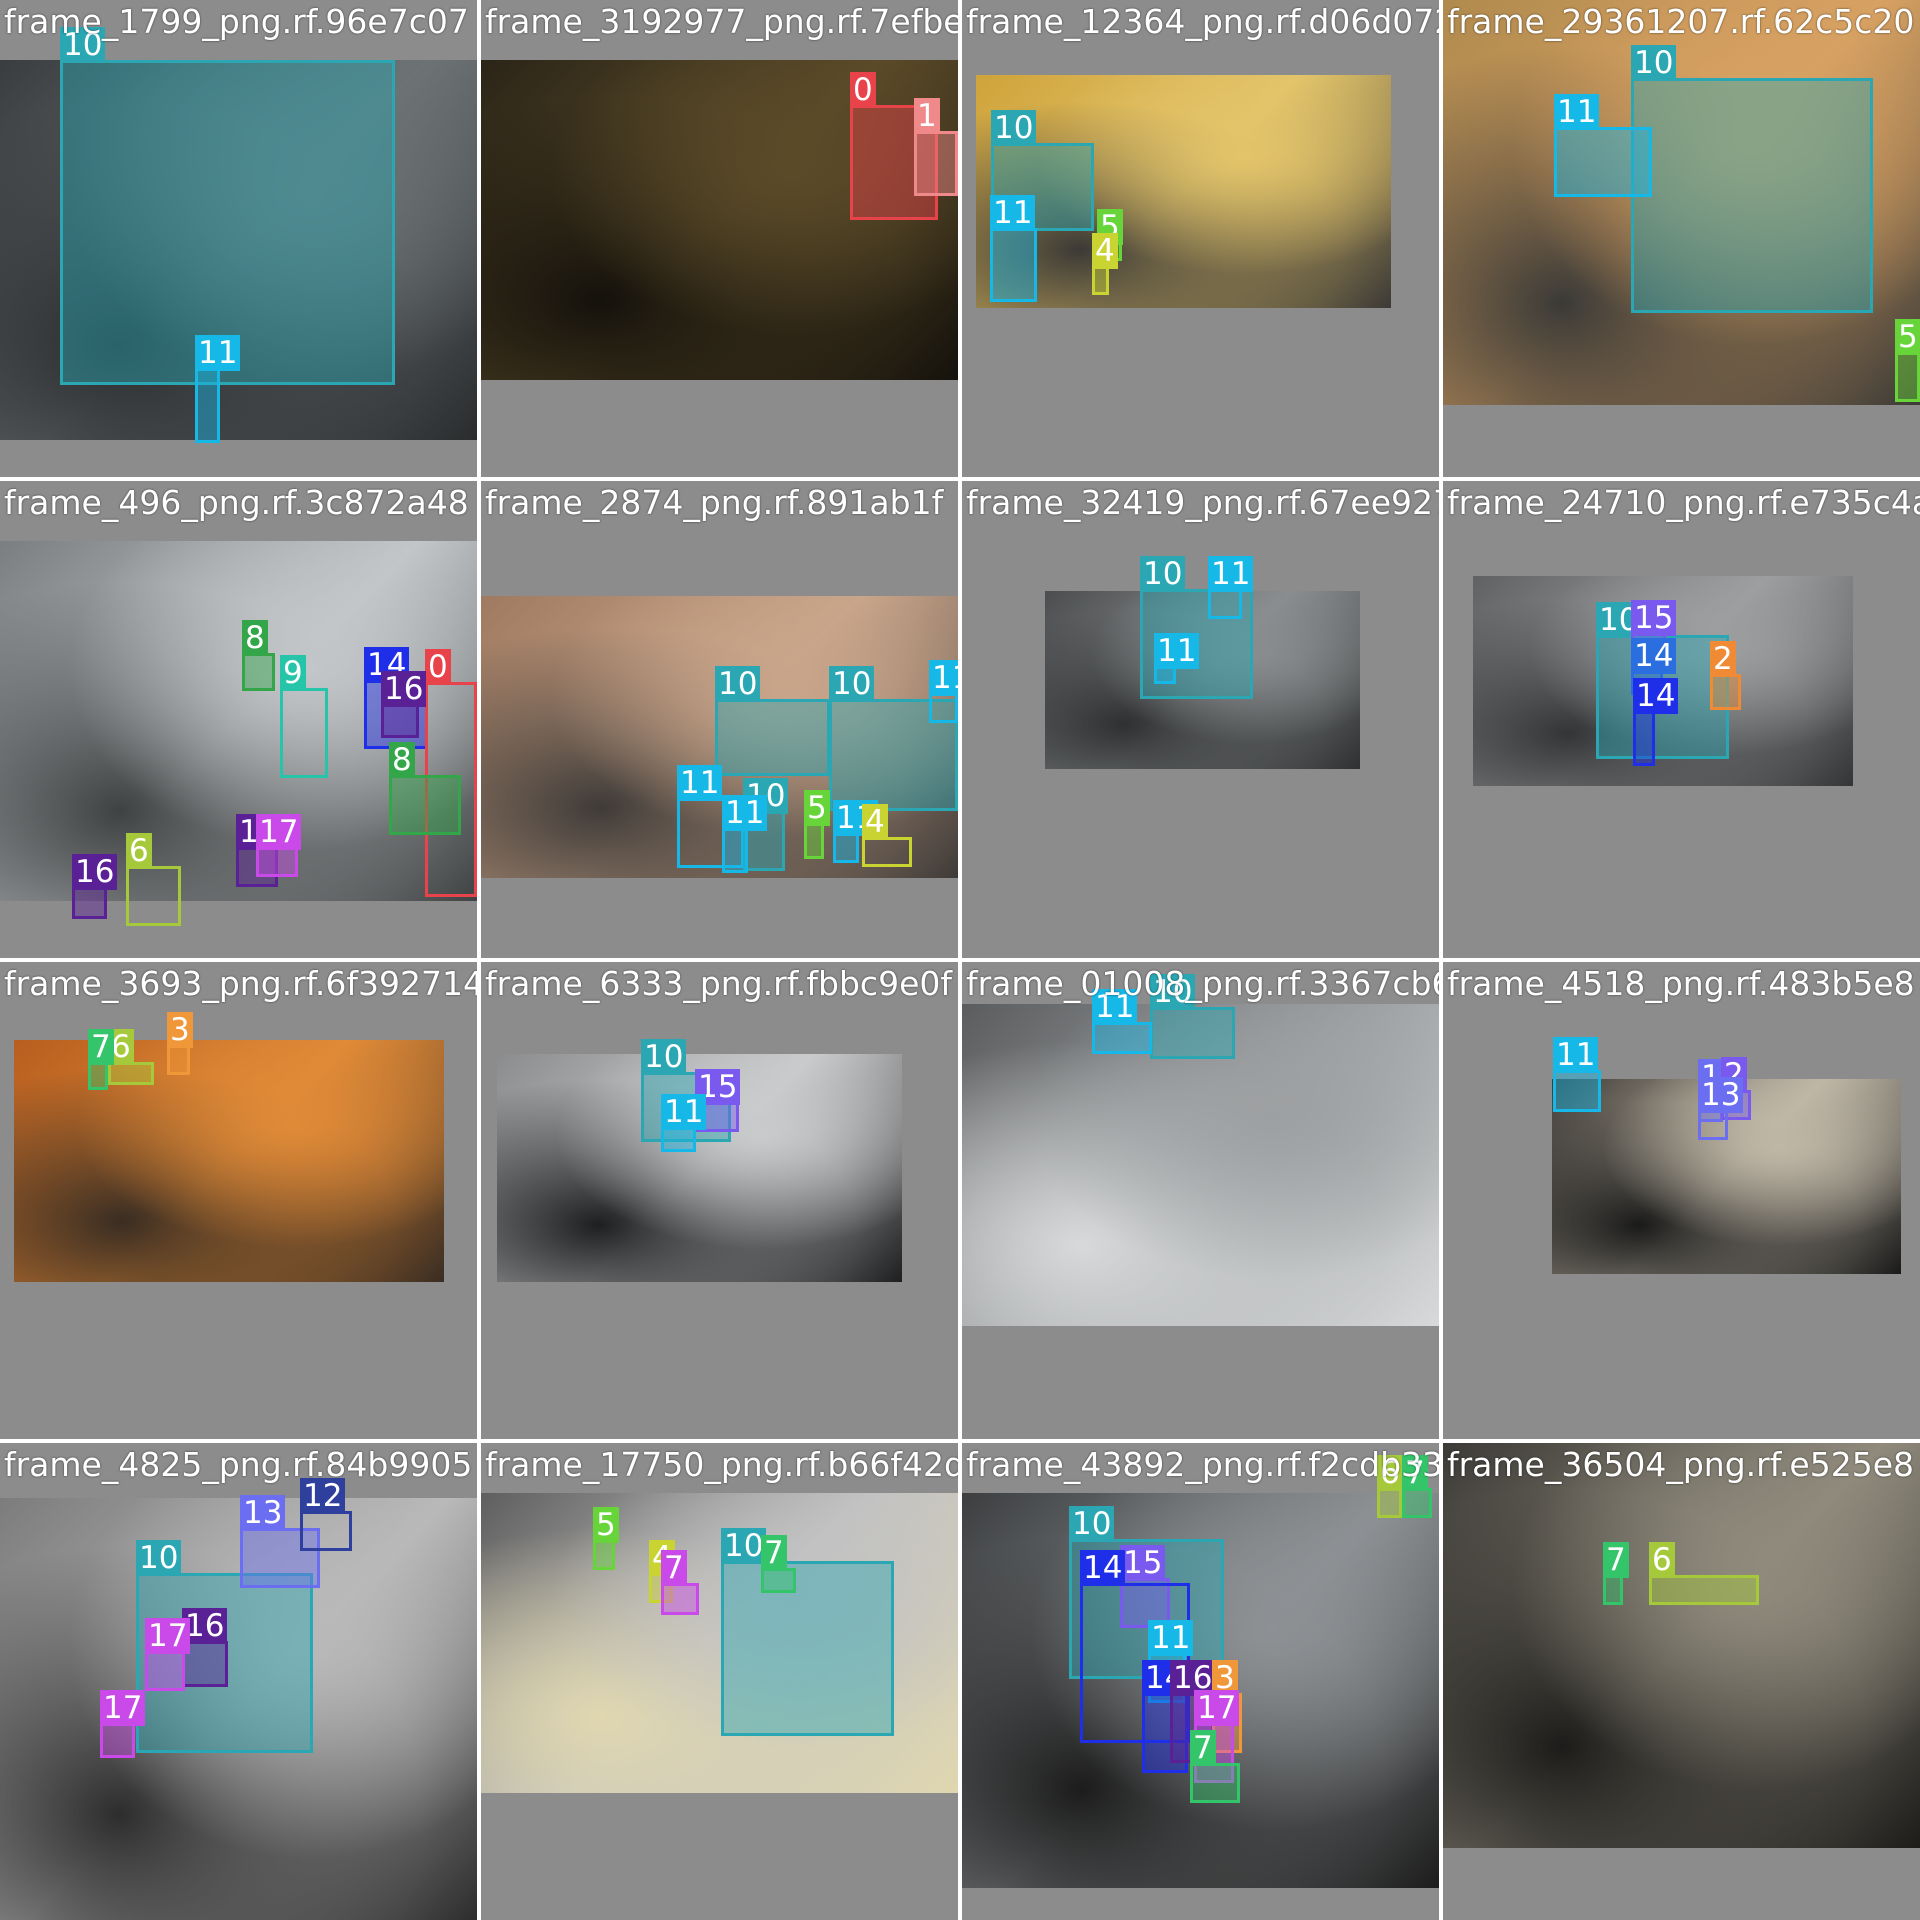  I want to click on mosaic-tile: 10 13 12 16 17 17 frame_4825_png.rf.84b9905, so click(238, 1681).